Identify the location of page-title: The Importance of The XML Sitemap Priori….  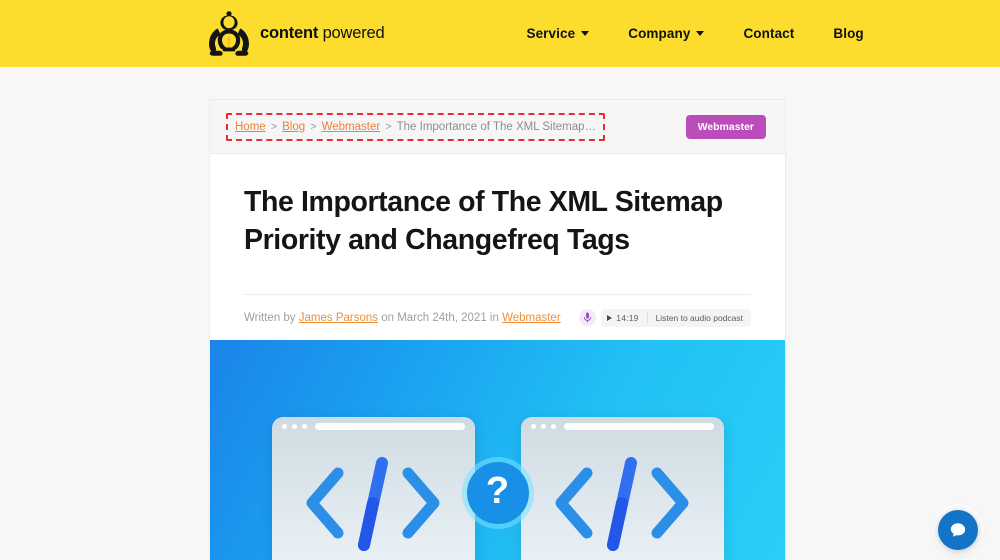
(483, 221).